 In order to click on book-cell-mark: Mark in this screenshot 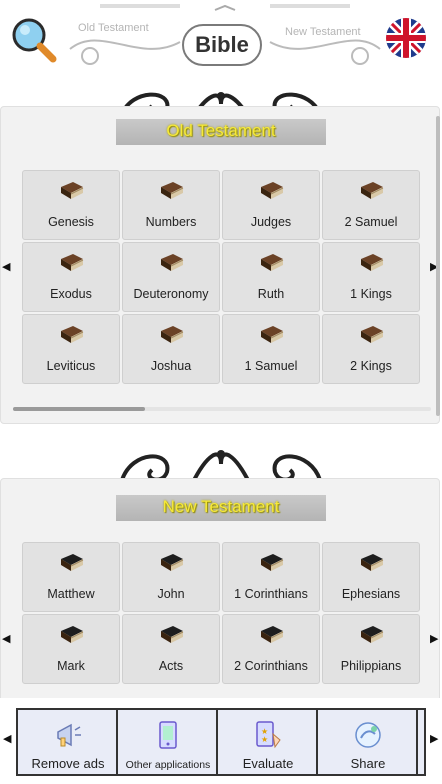, I will do `click(71, 649)`.